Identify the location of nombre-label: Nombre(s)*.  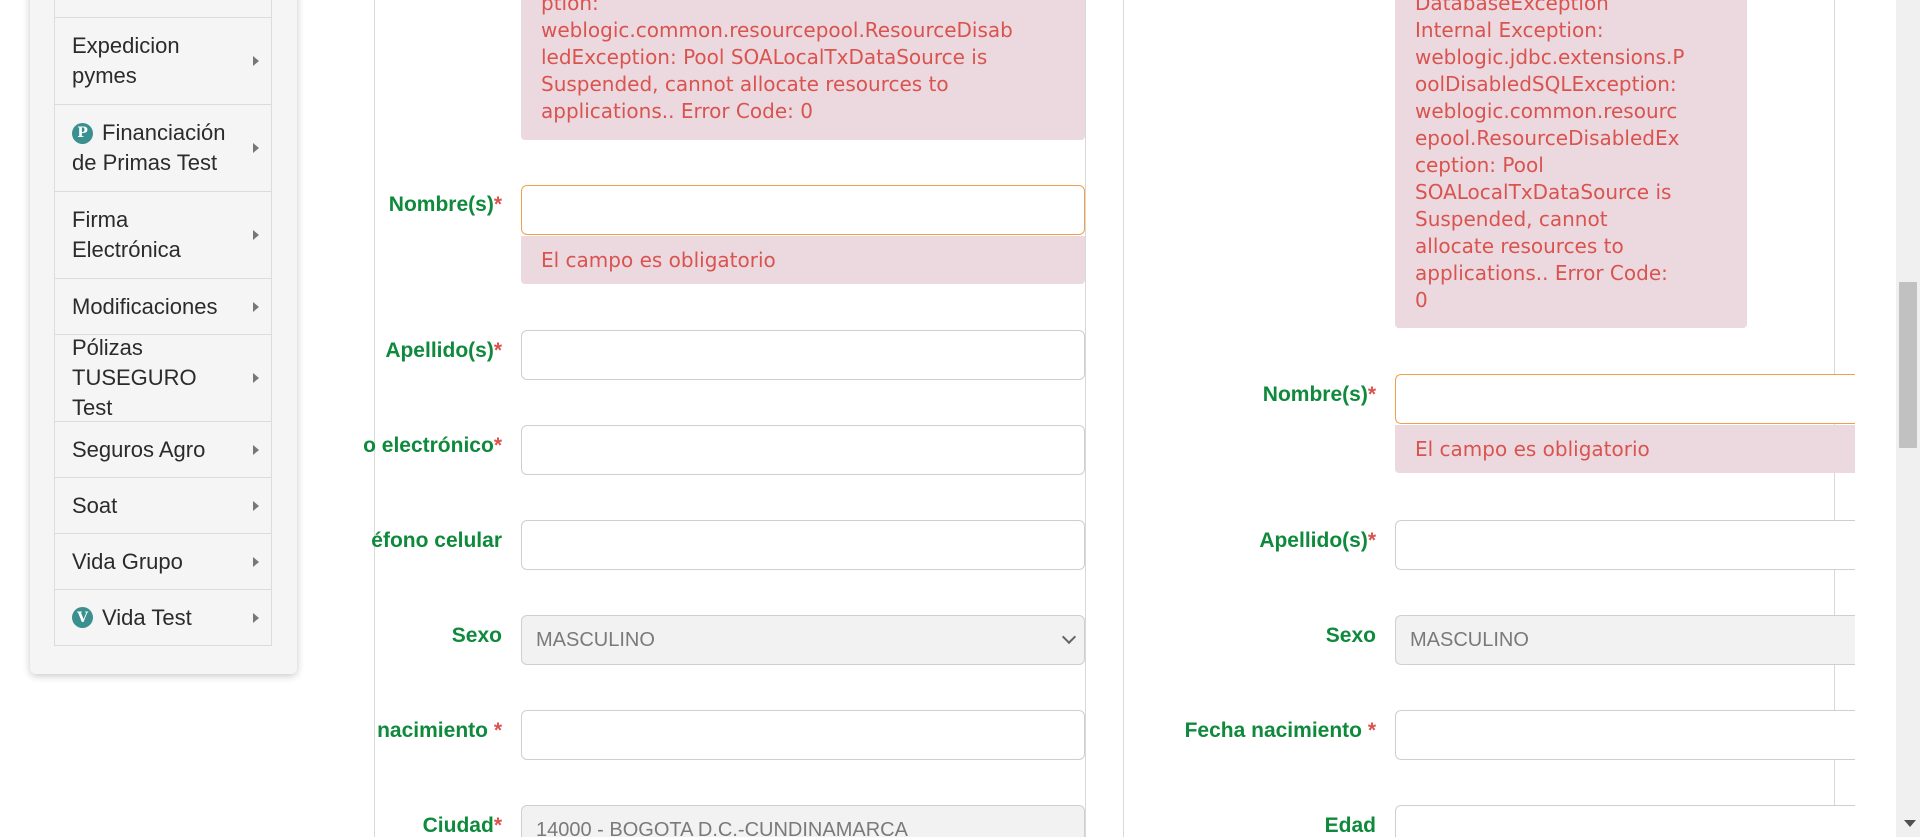
(445, 204).